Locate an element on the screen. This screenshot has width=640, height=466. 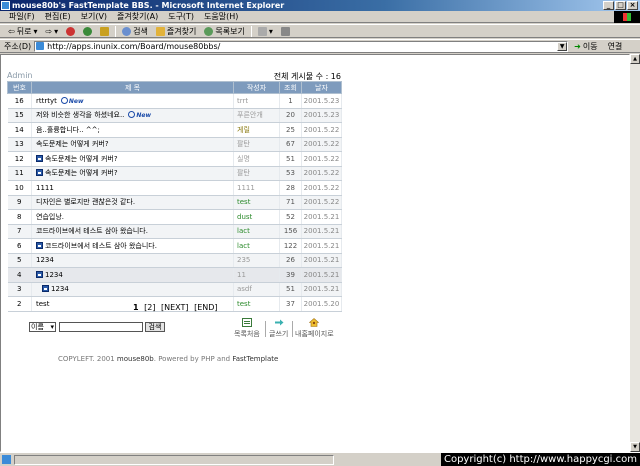
post-subject: rttrtyt New is located at coordinates (132, 101).